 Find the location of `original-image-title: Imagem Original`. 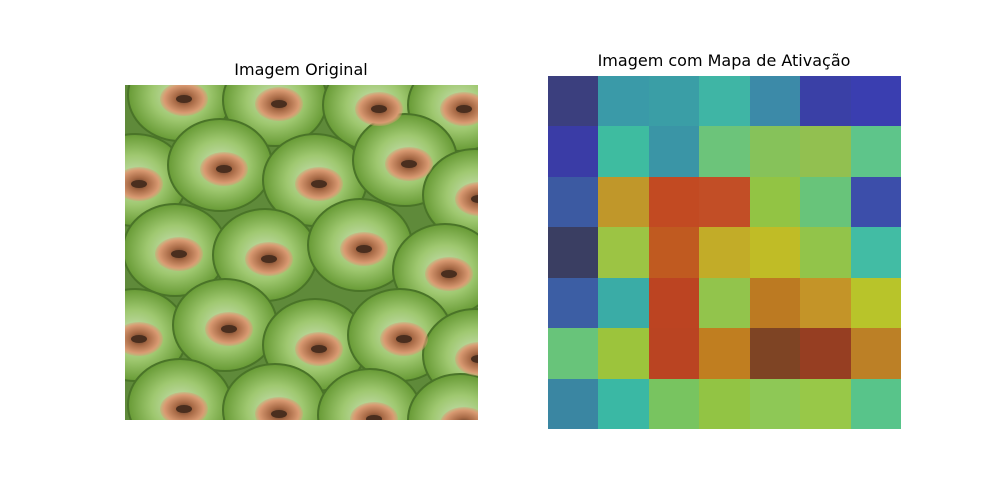

original-image-title: Imagem Original is located at coordinates (301, 69).